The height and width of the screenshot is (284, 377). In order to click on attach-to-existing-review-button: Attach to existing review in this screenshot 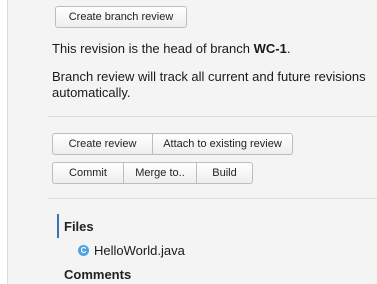, I will do `click(223, 144)`.